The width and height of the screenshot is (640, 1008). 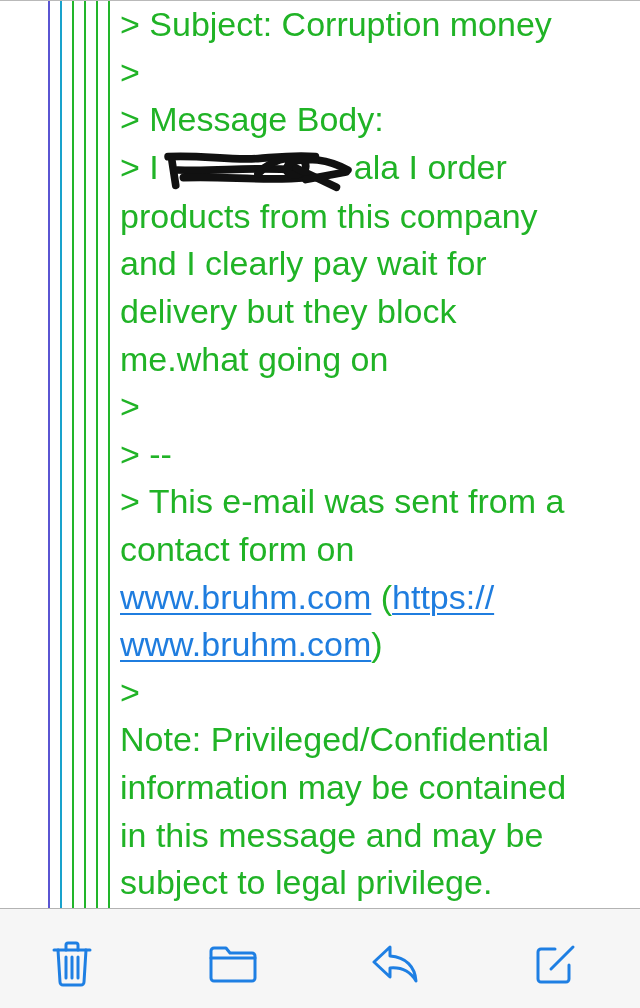 I want to click on folder-icon, so click(x=233, y=964).